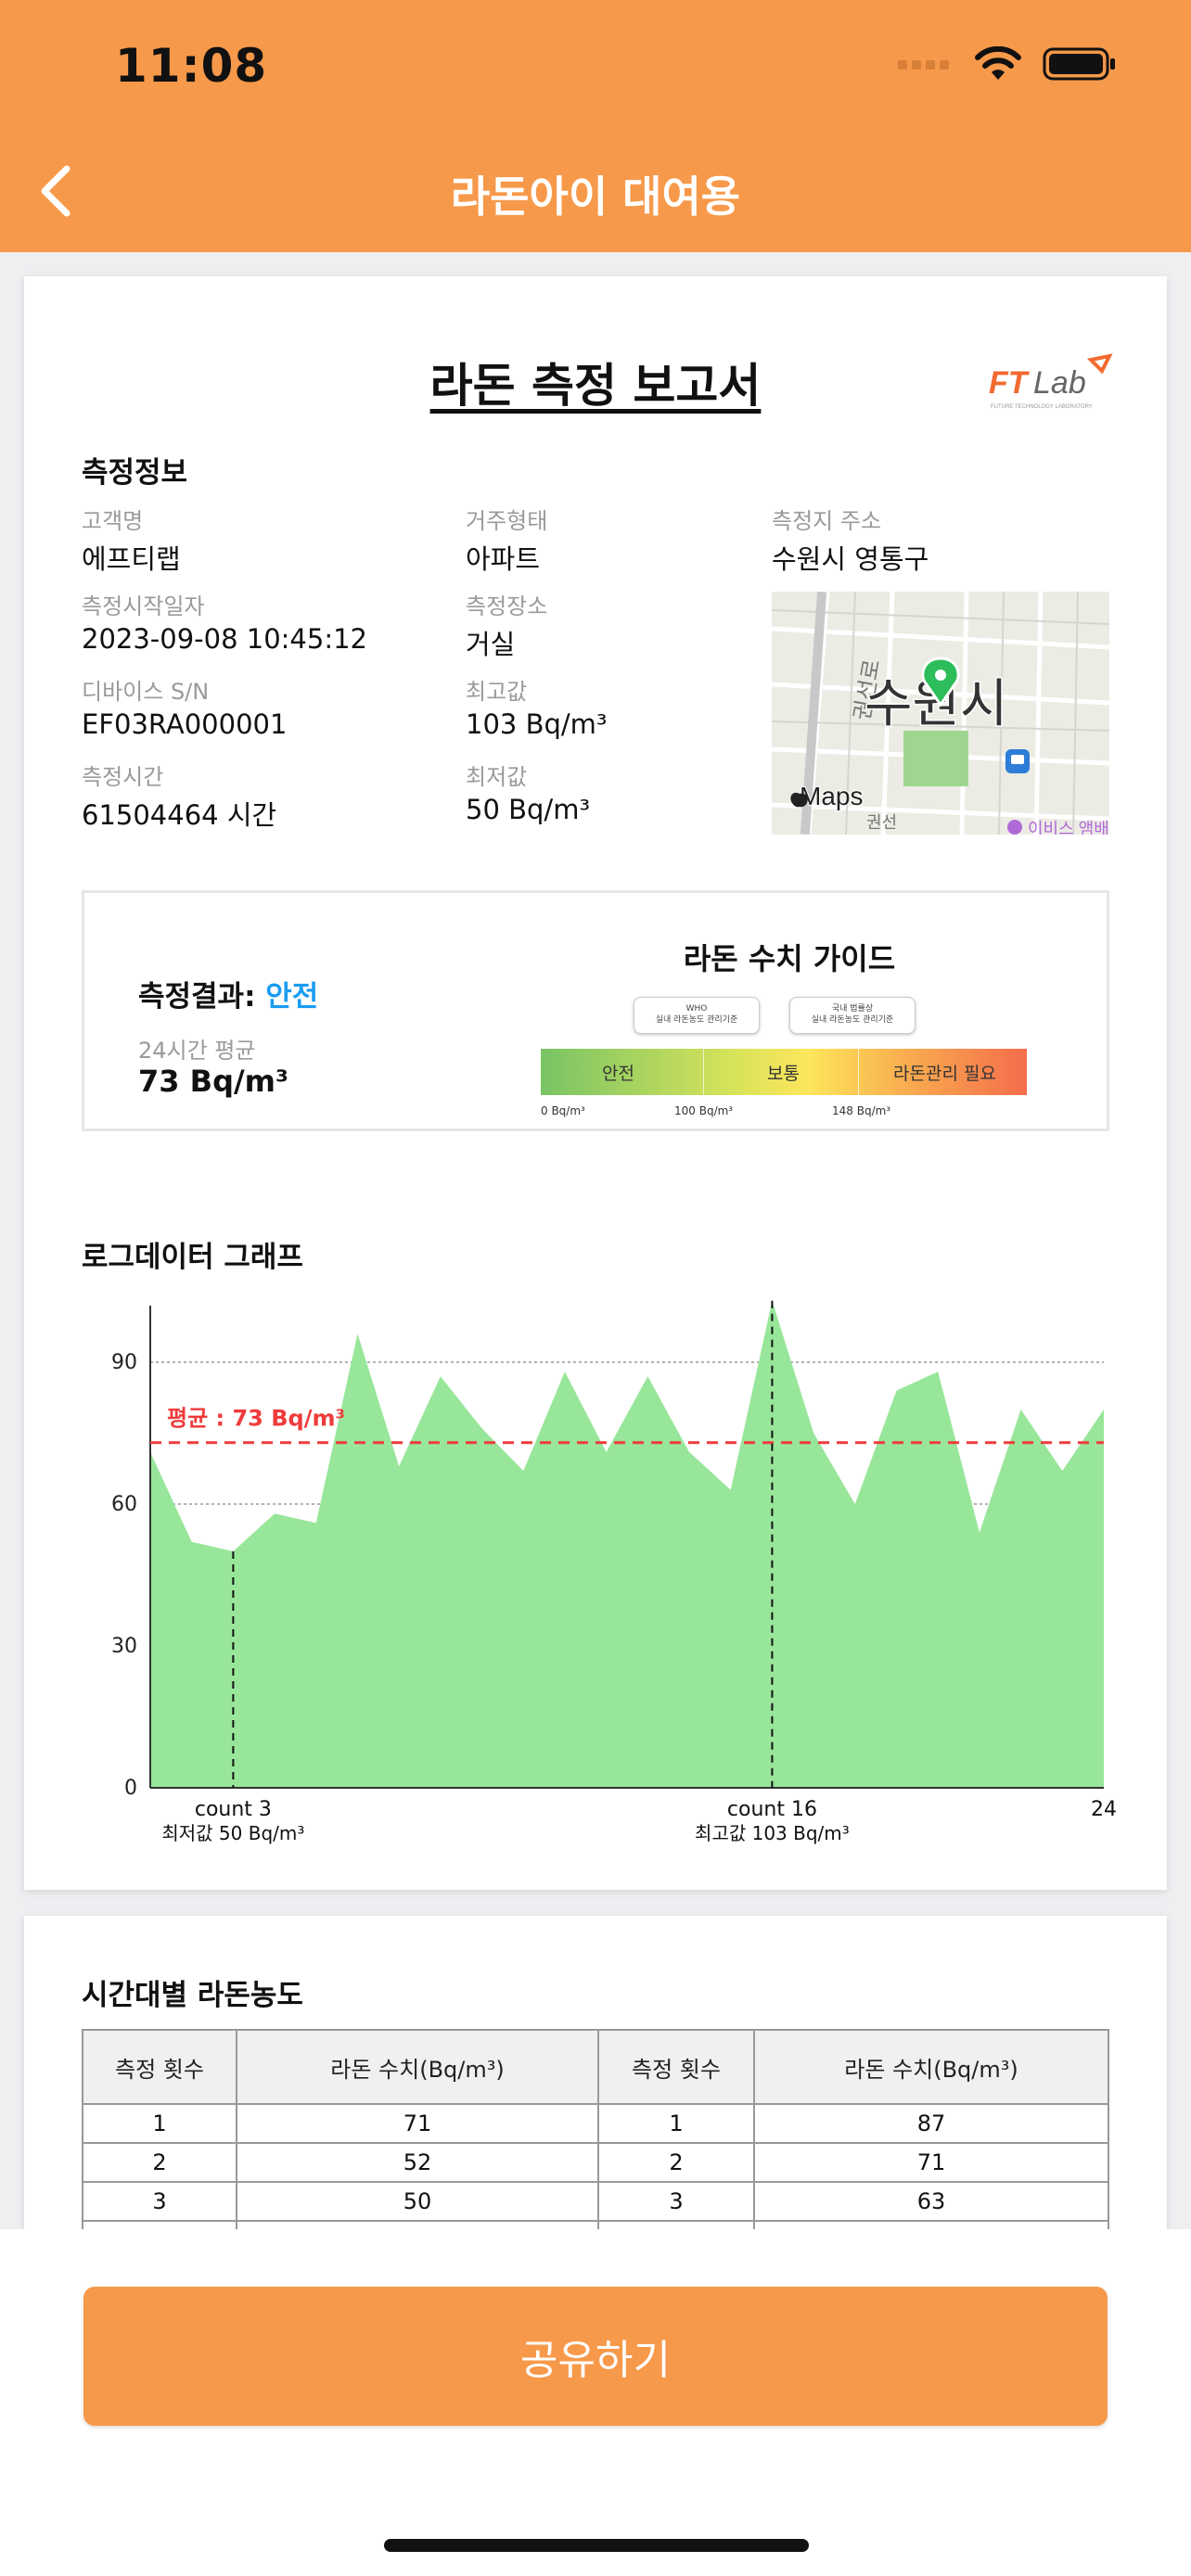 Image resolution: width=1191 pixels, height=2576 pixels. Describe the element at coordinates (224, 639) in the screenshot. I see `start-value: 2023-09-08 10:45:12` at that location.